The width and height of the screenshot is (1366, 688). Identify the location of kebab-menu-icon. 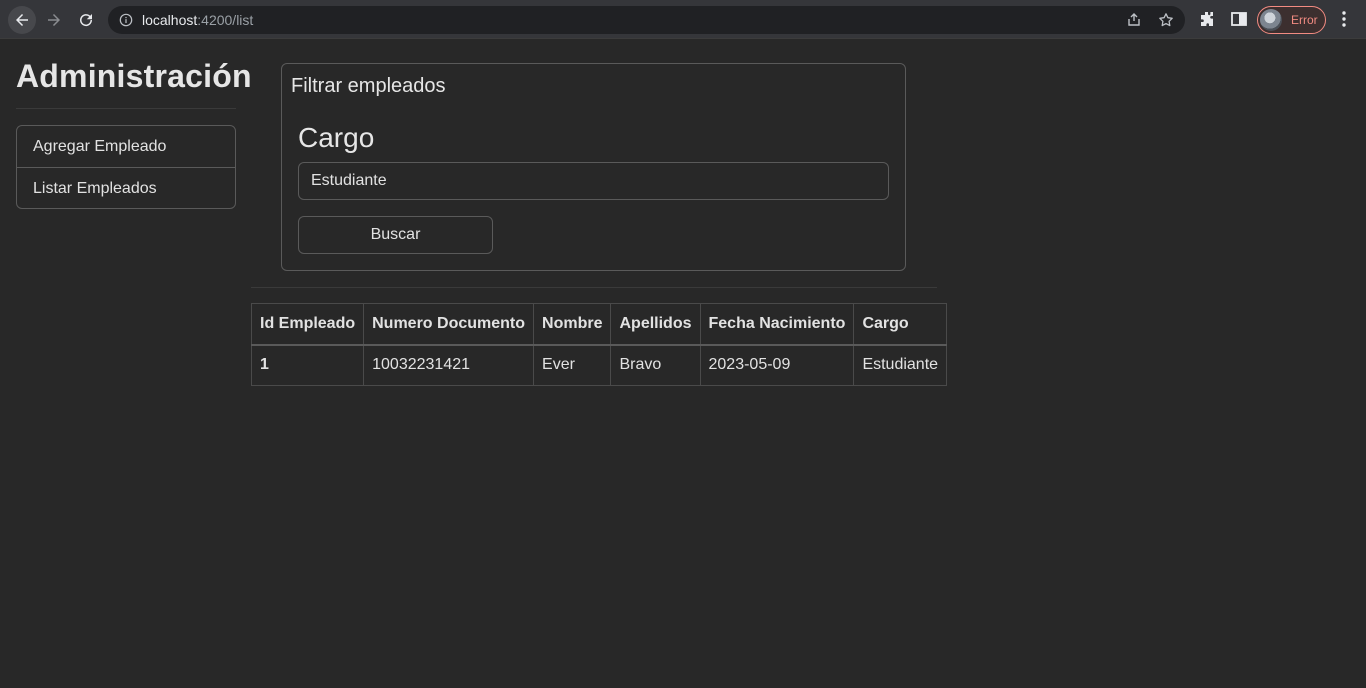
(1344, 19).